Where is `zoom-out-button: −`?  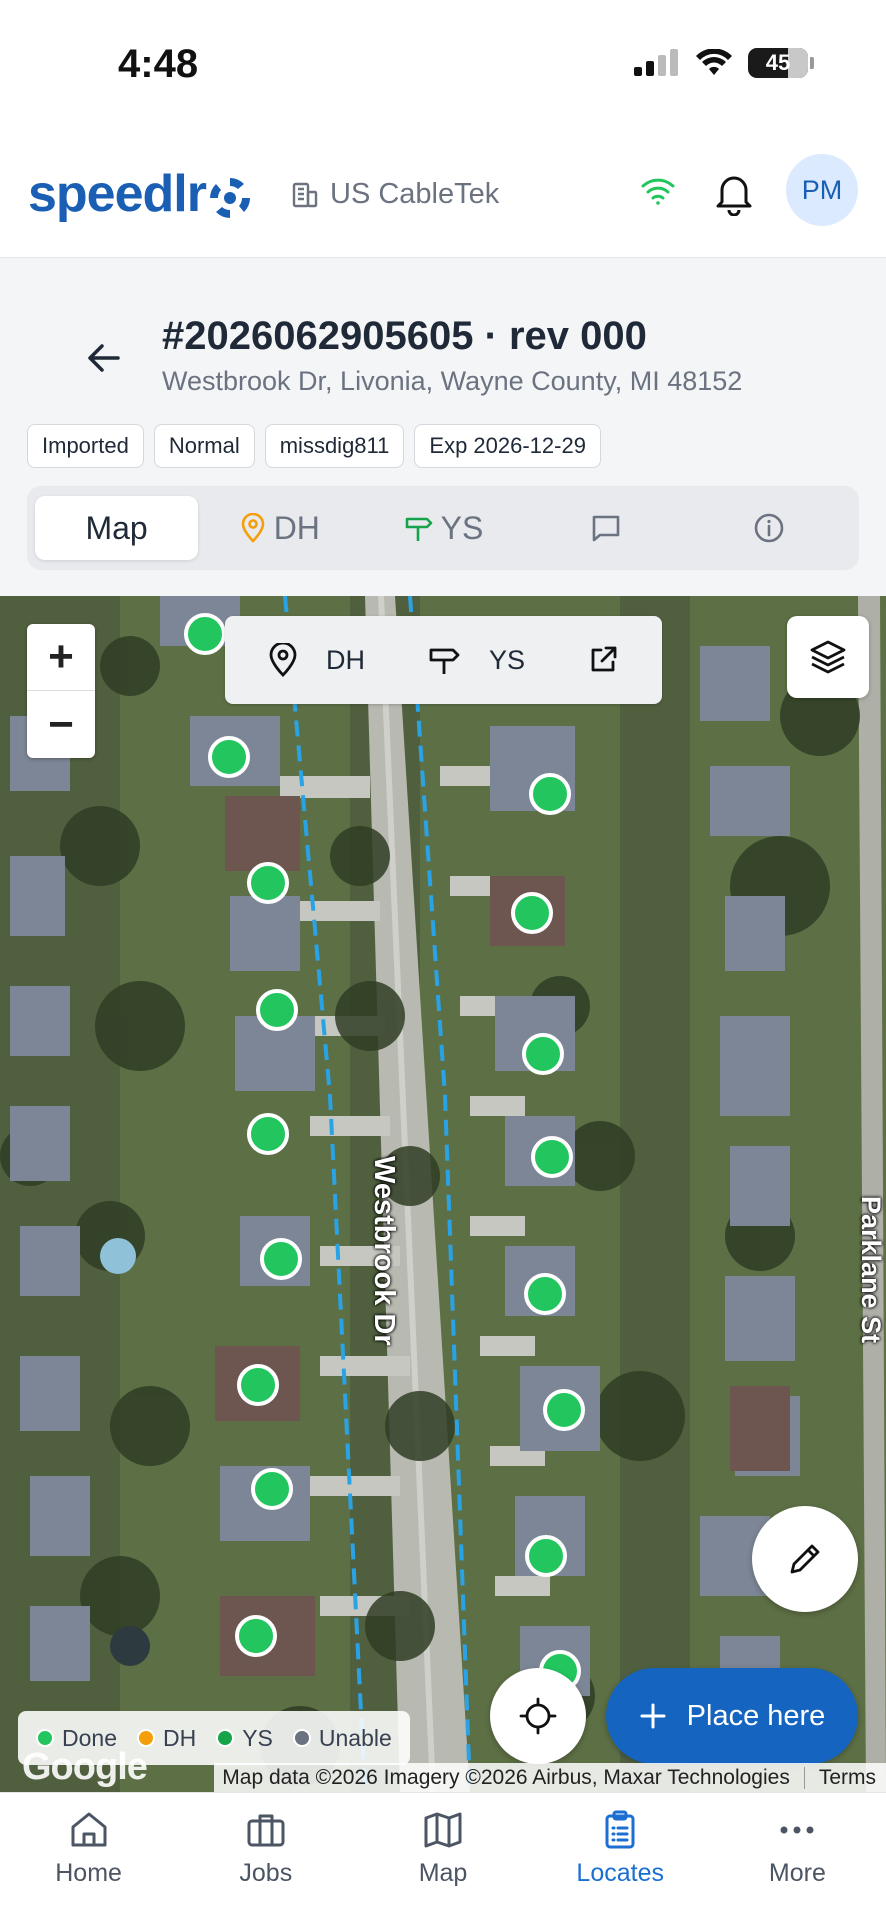
zoom-out-button: − is located at coordinates (61, 724).